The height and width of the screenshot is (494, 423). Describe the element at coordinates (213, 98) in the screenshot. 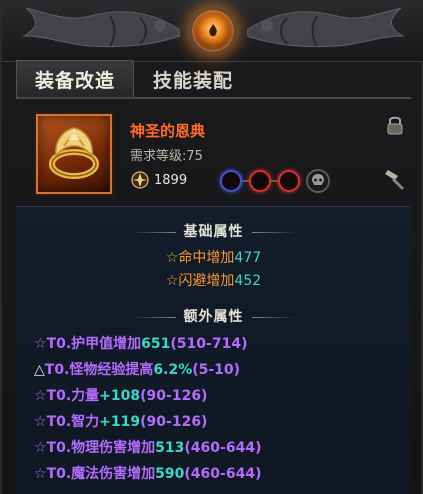

I see `tab-divider` at that location.